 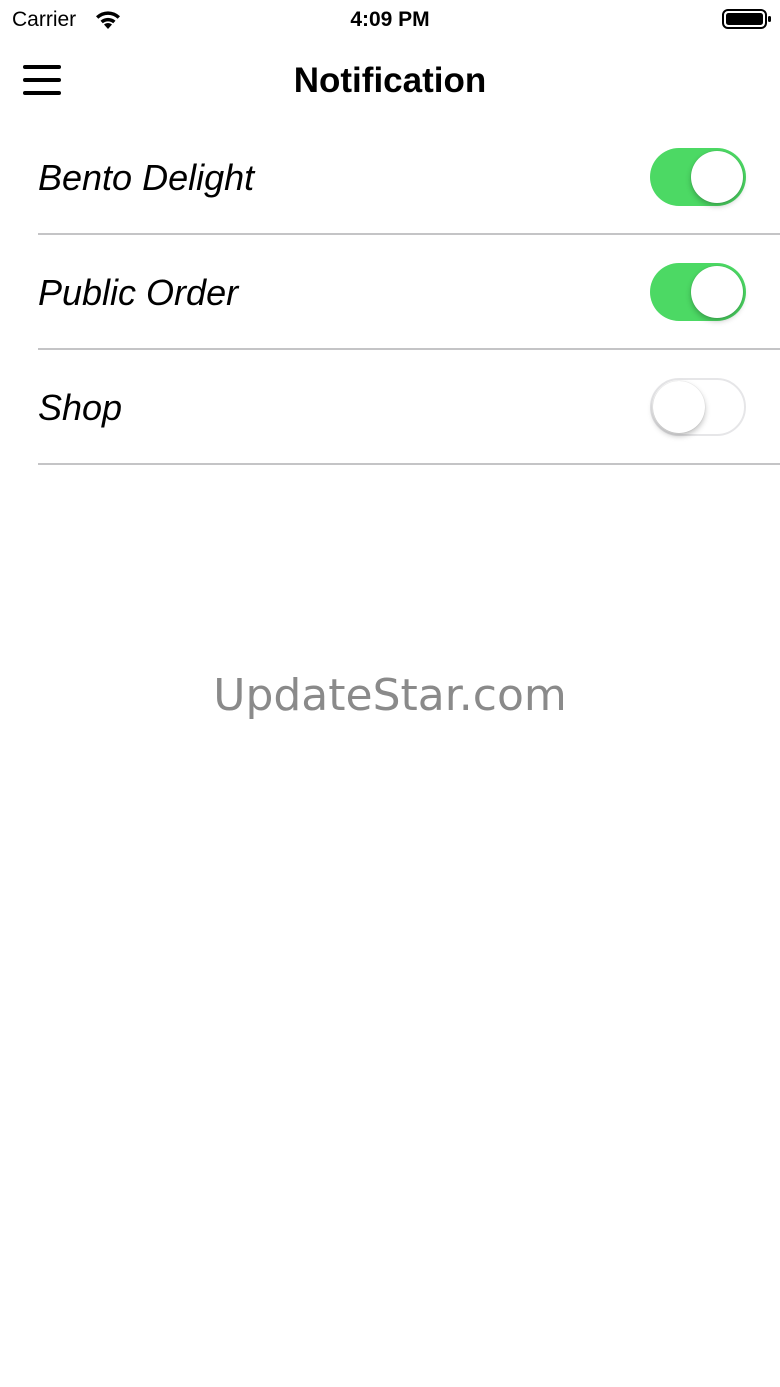 What do you see at coordinates (409, 464) in the screenshot?
I see `row-divider` at bounding box center [409, 464].